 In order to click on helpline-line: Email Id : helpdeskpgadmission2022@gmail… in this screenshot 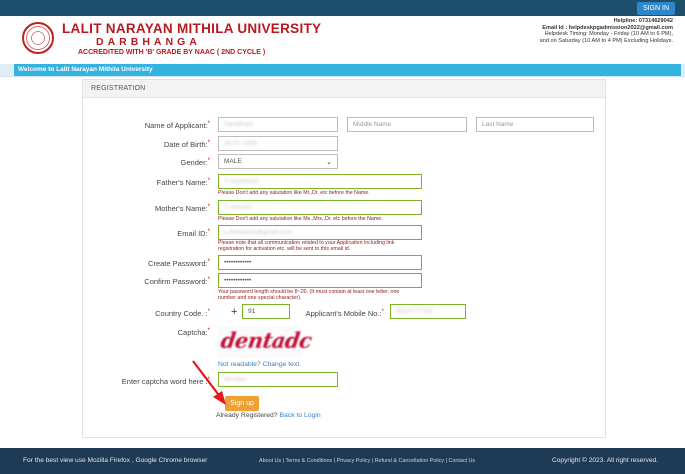, I will do `click(607, 27)`.